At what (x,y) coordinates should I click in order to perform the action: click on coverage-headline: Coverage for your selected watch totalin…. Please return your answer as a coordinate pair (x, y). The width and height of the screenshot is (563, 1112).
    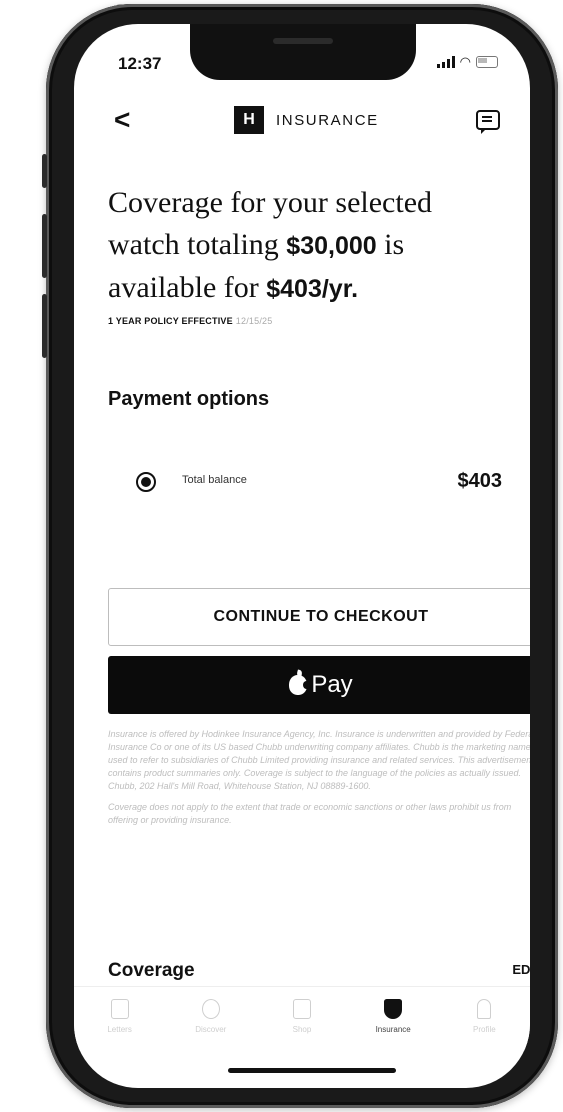
    Looking at the image, I should click on (303, 246).